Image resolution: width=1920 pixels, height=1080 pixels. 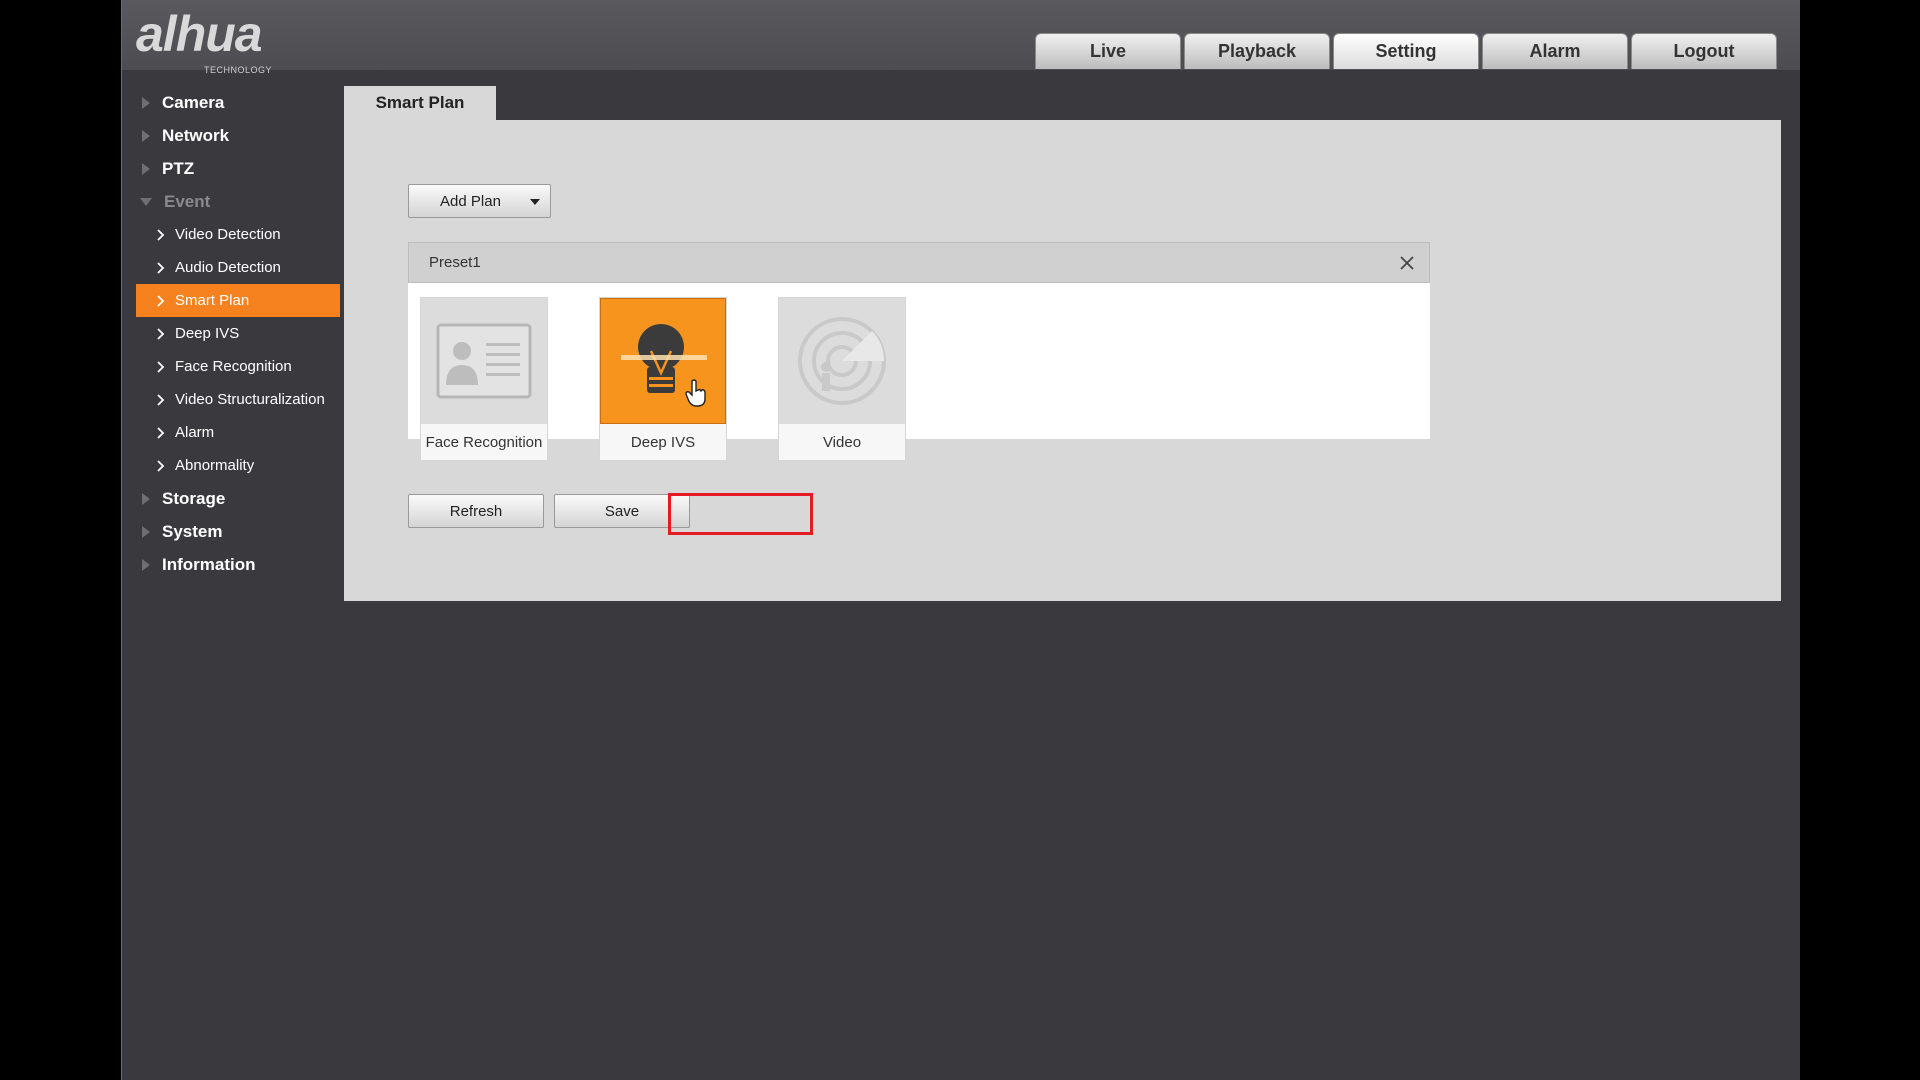 I want to click on sidebar-subitem-audio-detection: Audio Detection, so click(x=238, y=267).